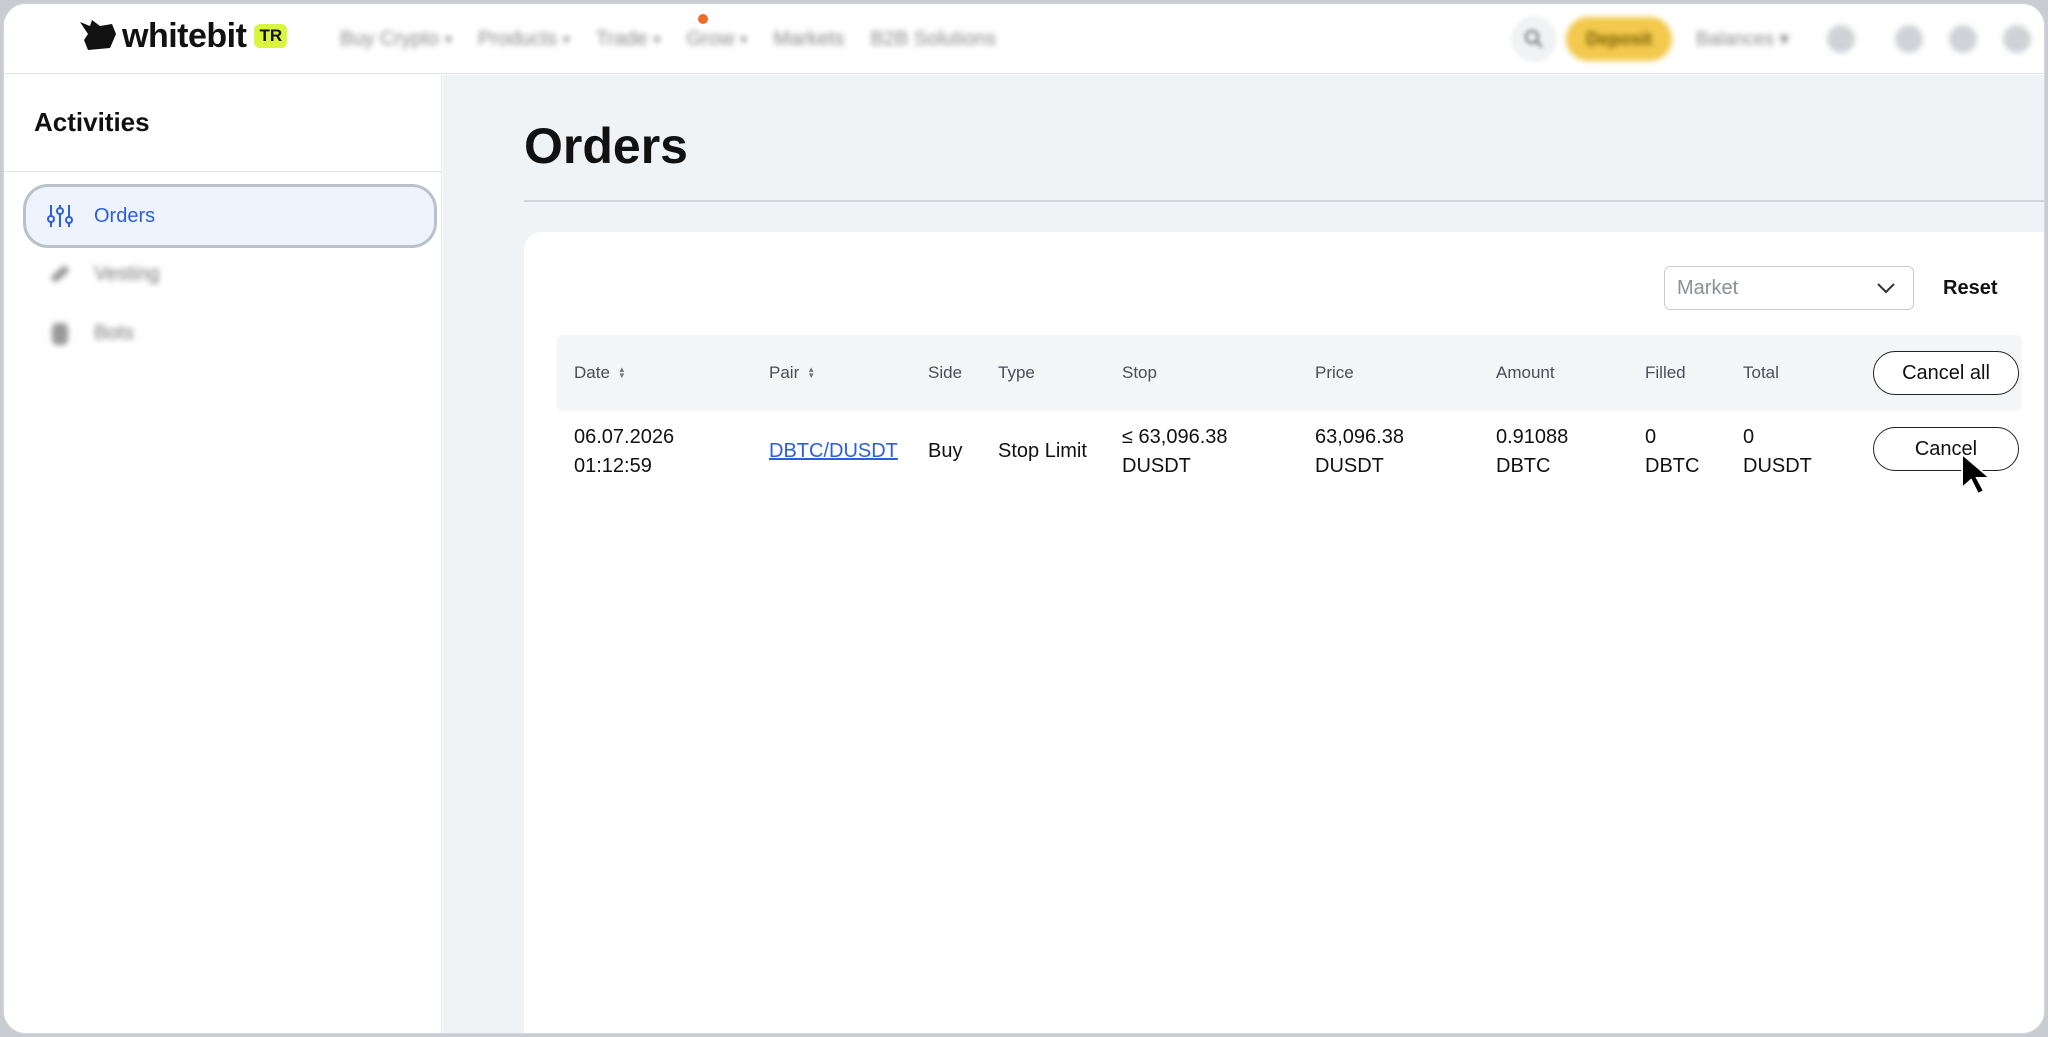 The height and width of the screenshot is (1037, 2048). I want to click on search-icon, so click(1534, 39).